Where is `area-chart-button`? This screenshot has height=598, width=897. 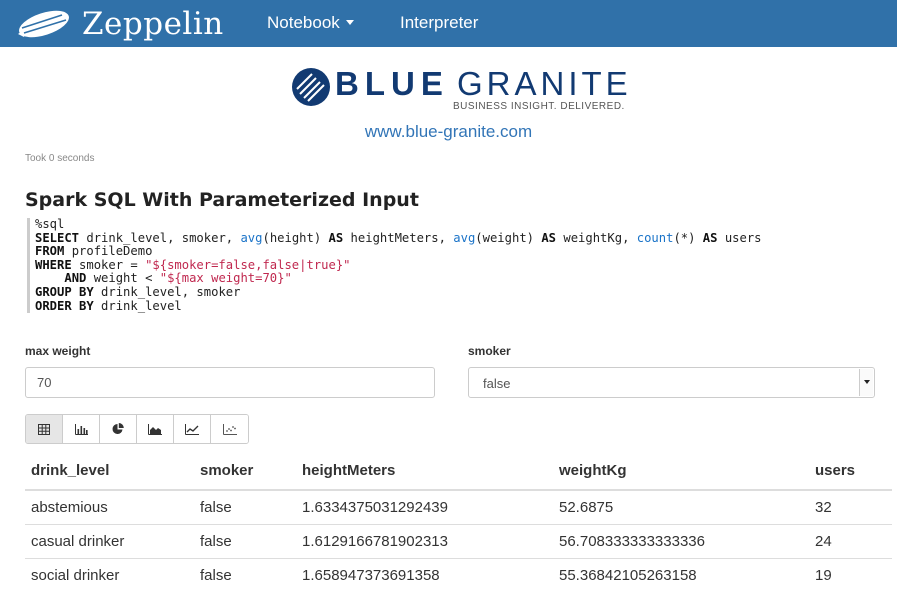
area-chart-button is located at coordinates (155, 429).